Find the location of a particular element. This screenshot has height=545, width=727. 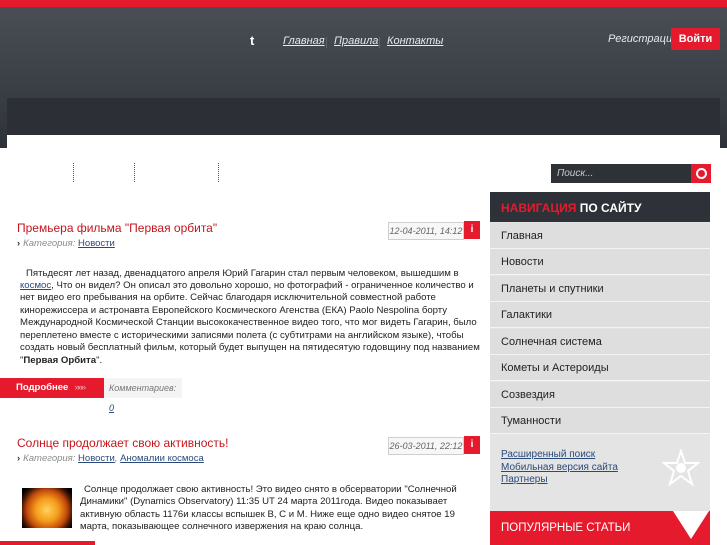

sun-image is located at coordinates (47, 508).